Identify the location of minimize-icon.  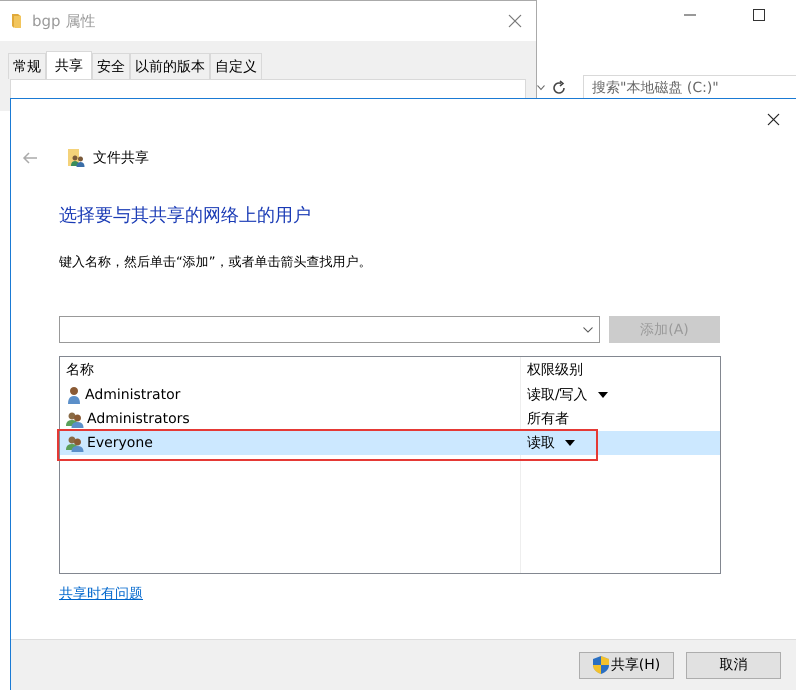
(690, 15).